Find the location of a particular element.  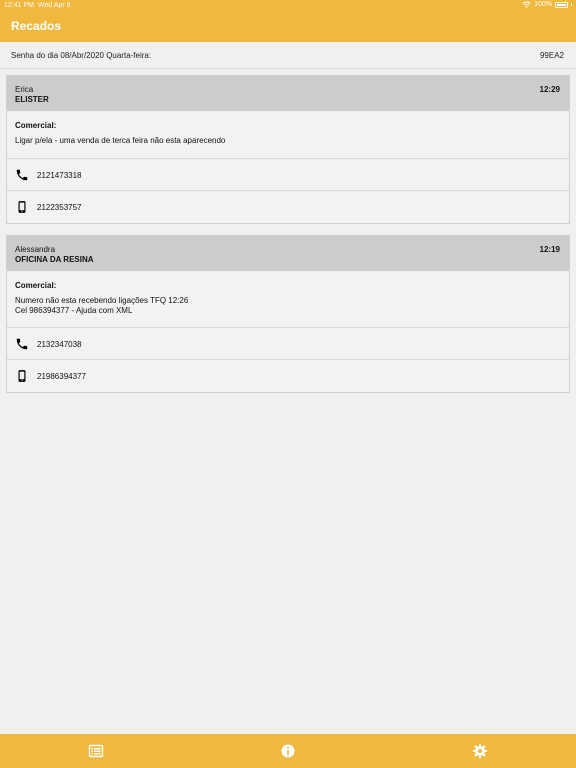

tab-bar is located at coordinates (288, 751).